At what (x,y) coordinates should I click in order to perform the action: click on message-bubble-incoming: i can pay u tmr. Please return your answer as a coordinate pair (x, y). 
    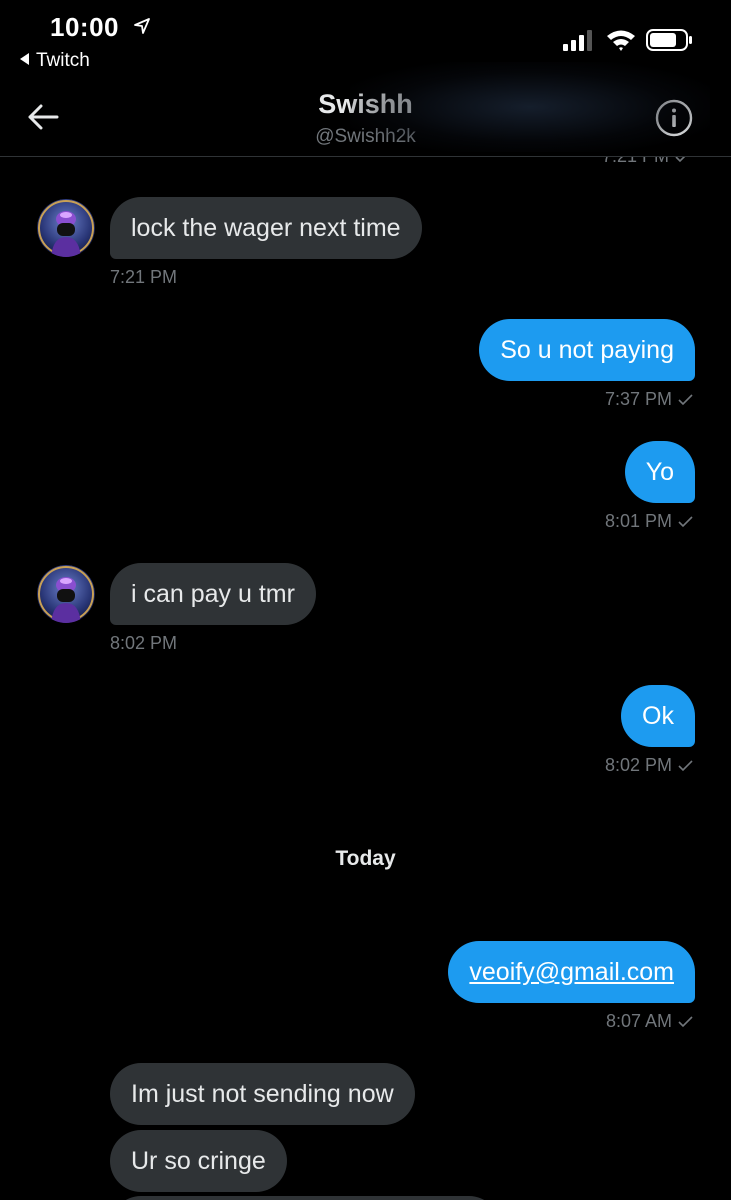
    Looking at the image, I should click on (213, 594).